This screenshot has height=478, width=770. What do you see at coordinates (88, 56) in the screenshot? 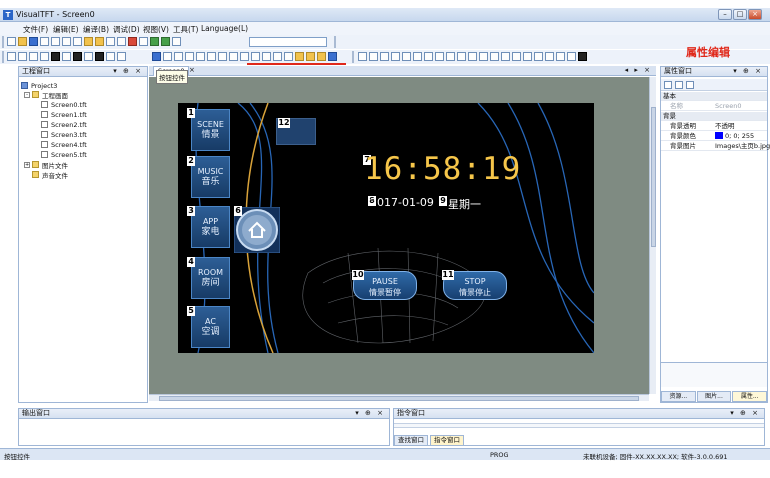
I see `ellipse-icon` at bounding box center [88, 56].